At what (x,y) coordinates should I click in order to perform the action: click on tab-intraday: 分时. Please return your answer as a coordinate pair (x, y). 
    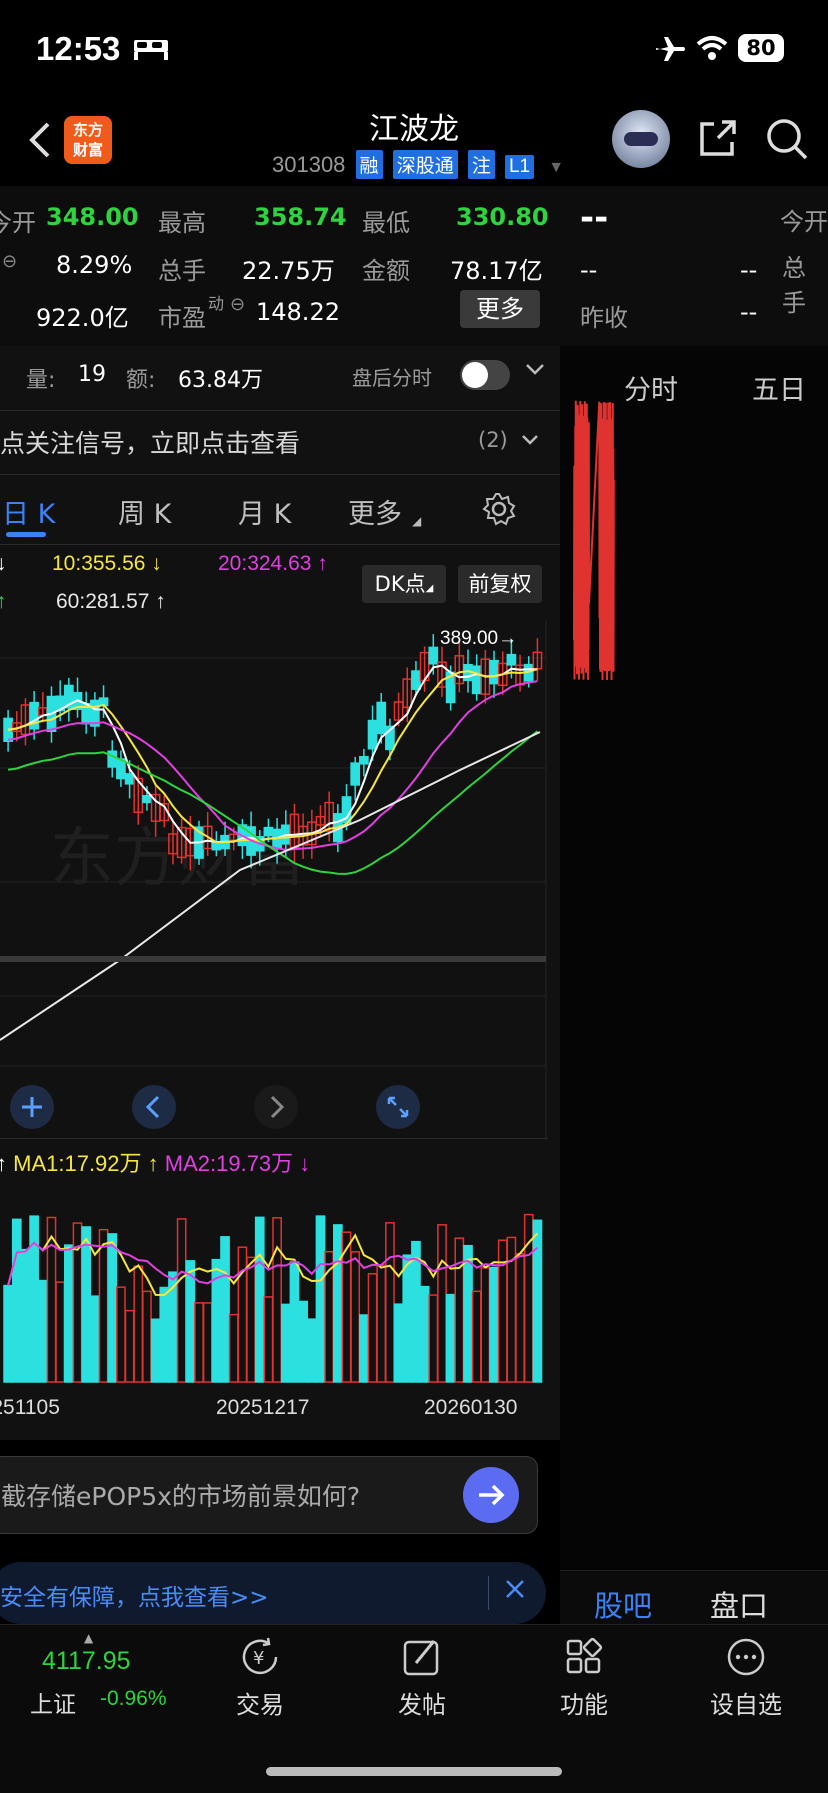
    Looking at the image, I should click on (651, 387).